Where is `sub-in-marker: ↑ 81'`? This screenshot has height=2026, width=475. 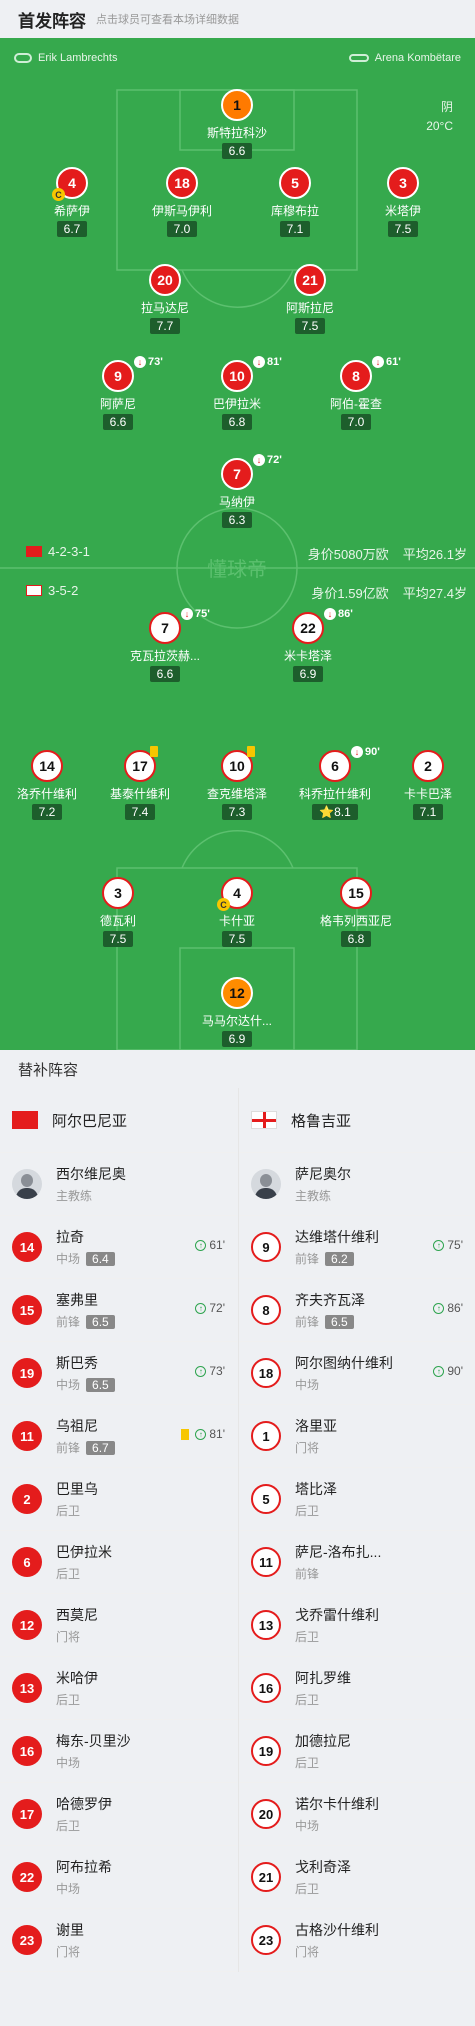 sub-in-marker: ↑ 81' is located at coordinates (203, 1434).